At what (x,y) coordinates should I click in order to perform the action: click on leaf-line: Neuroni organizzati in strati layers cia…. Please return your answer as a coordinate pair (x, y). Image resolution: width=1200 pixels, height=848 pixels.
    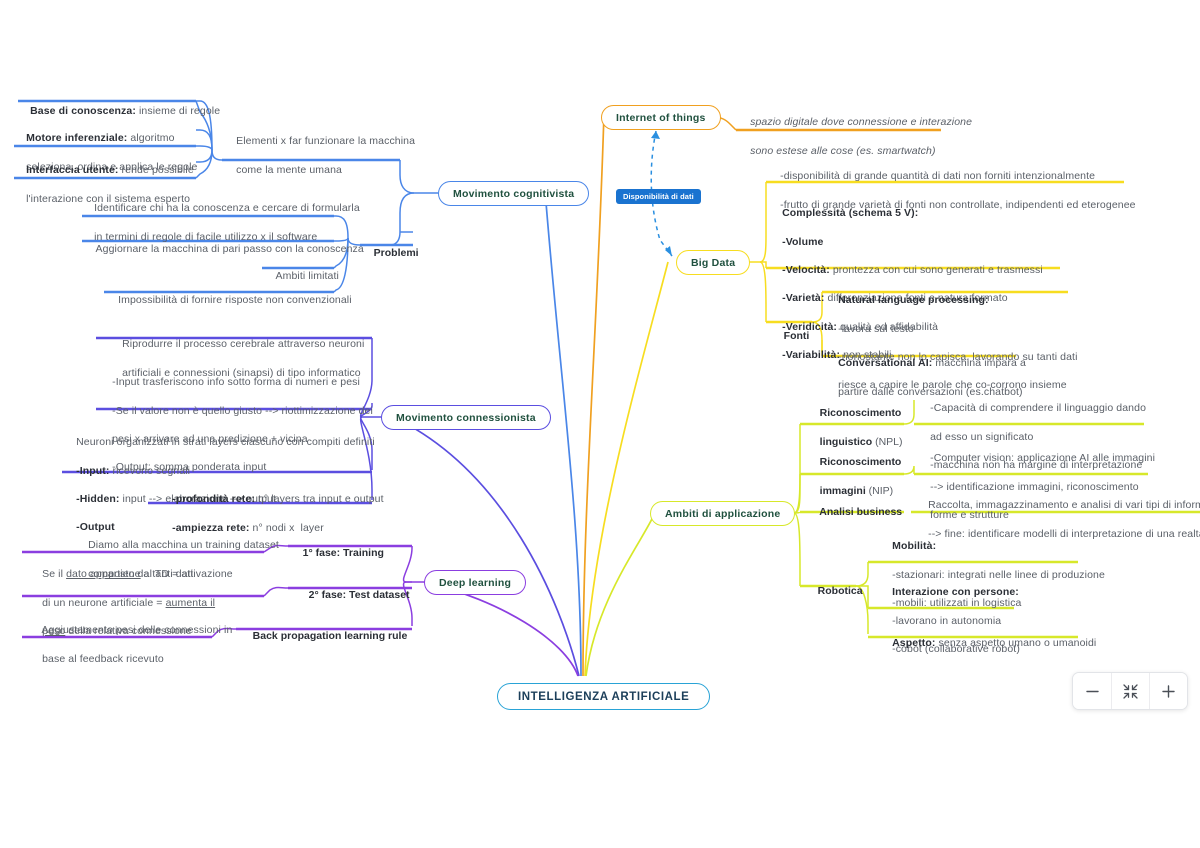
    Looking at the image, I should click on (225, 442).